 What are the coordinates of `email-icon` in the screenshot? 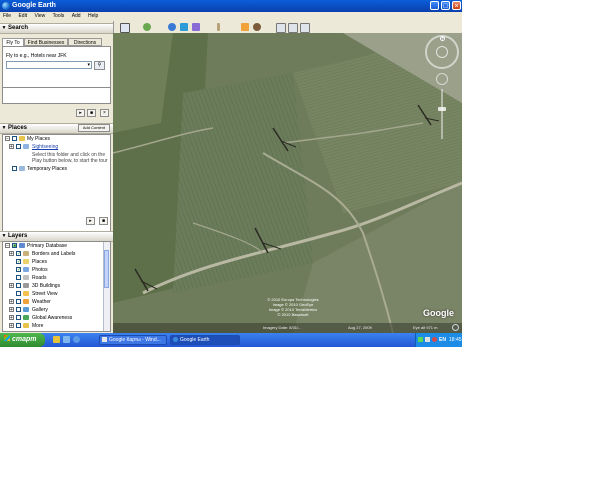 It's located at (281, 28).